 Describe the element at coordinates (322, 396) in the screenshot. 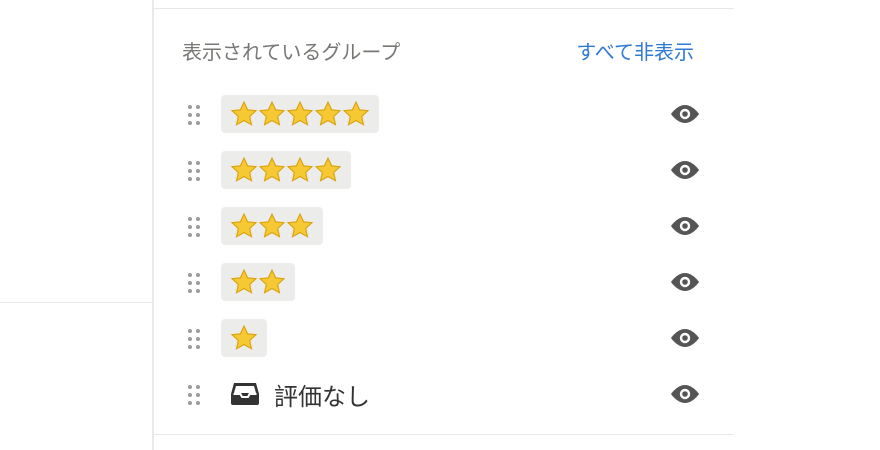

I see `group-label-text: 評価なし` at that location.